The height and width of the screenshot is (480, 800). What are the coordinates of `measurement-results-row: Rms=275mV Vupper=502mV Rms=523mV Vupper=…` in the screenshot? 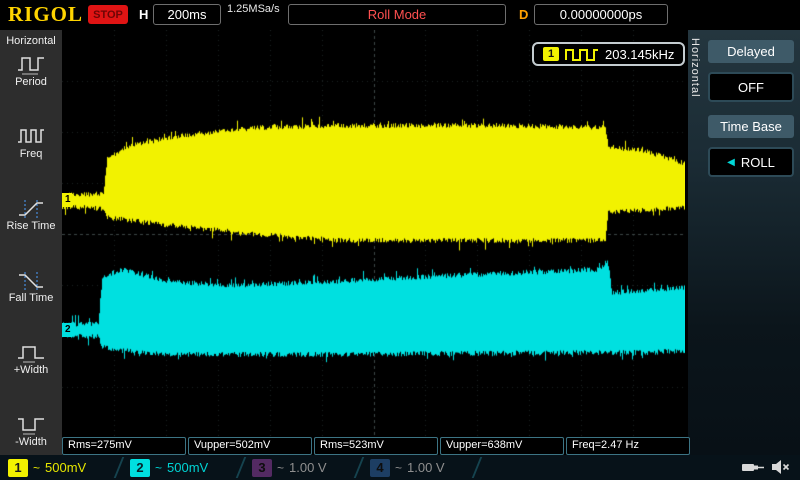 It's located at (376, 446).